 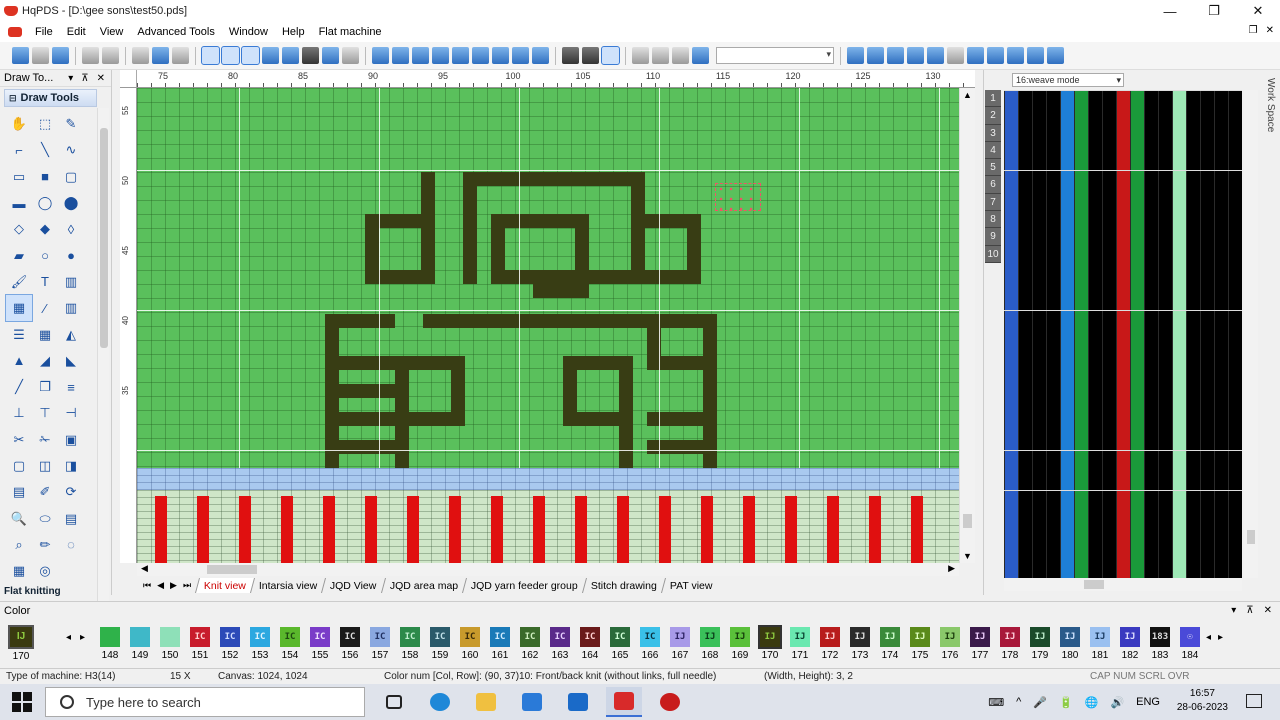 I want to click on polyline-icon: ⌐, so click(x=19, y=150).